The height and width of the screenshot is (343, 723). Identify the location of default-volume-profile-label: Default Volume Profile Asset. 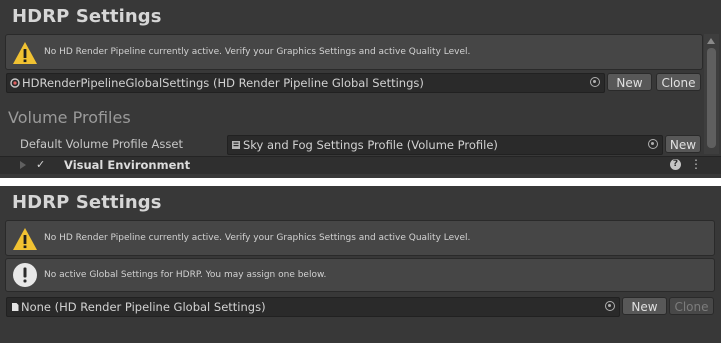
(101, 144).